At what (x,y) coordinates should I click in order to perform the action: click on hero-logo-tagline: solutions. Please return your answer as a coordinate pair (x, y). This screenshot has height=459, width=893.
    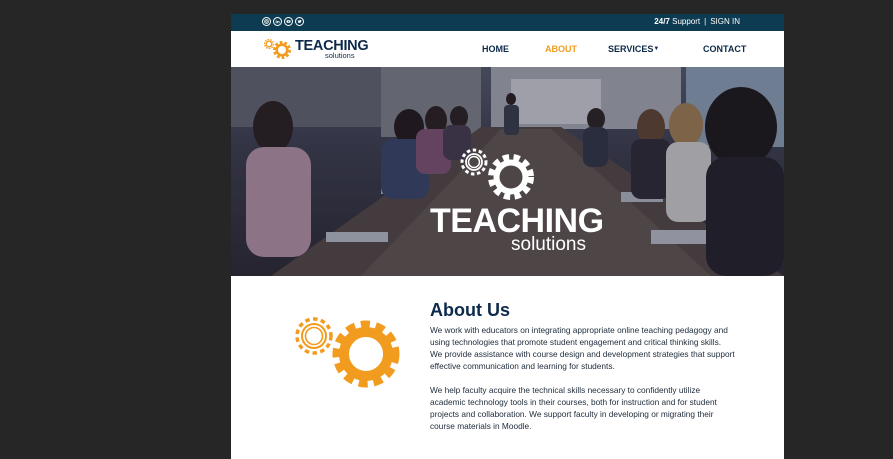
    Looking at the image, I should click on (548, 244).